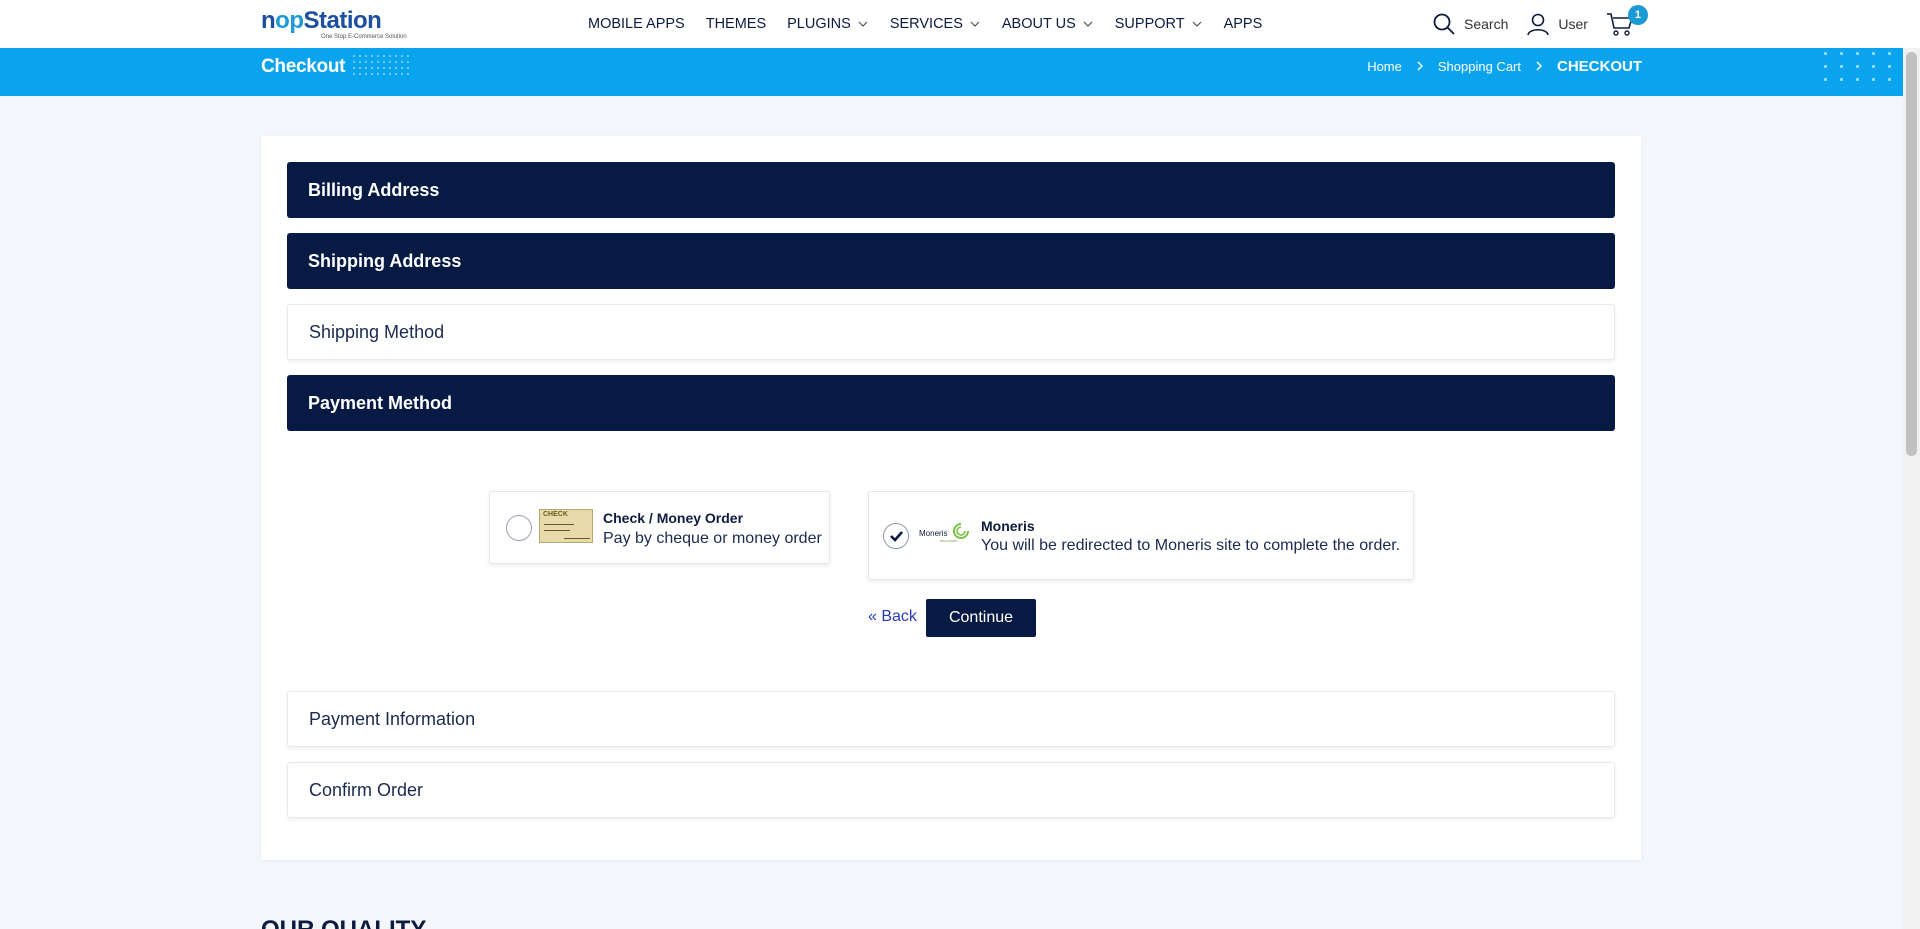 Image resolution: width=1920 pixels, height=929 pixels. What do you see at coordinates (951, 261) in the screenshot?
I see `step-shipping-address: Shipping Address` at bounding box center [951, 261].